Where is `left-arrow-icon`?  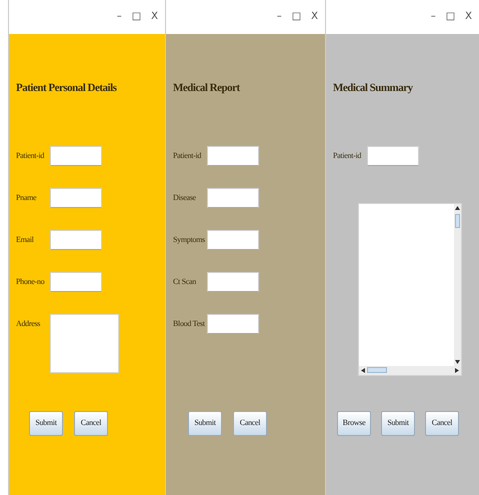 left-arrow-icon is located at coordinates (363, 370).